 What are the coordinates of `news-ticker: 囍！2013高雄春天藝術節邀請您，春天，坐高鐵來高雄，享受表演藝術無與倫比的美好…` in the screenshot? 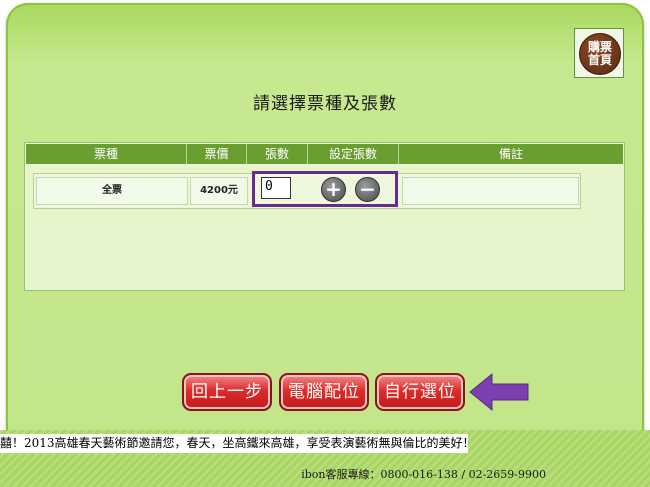 It's located at (234, 443).